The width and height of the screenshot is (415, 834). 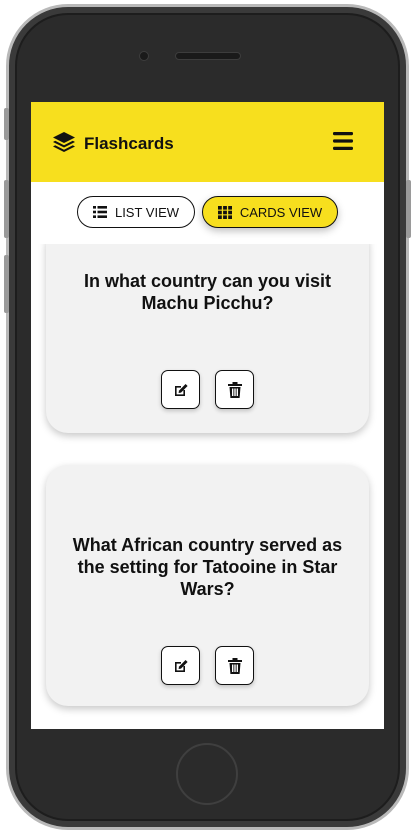 What do you see at coordinates (207, 774) in the screenshot?
I see `home-button` at bounding box center [207, 774].